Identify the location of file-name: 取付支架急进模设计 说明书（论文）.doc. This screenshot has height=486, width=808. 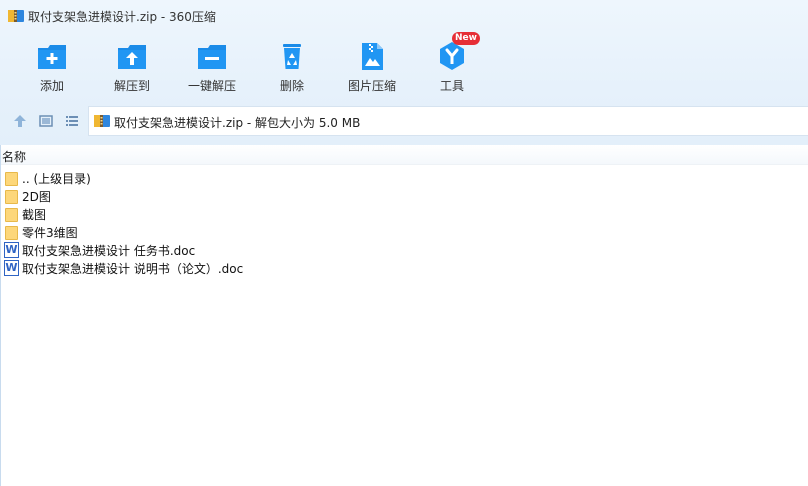
(133, 269).